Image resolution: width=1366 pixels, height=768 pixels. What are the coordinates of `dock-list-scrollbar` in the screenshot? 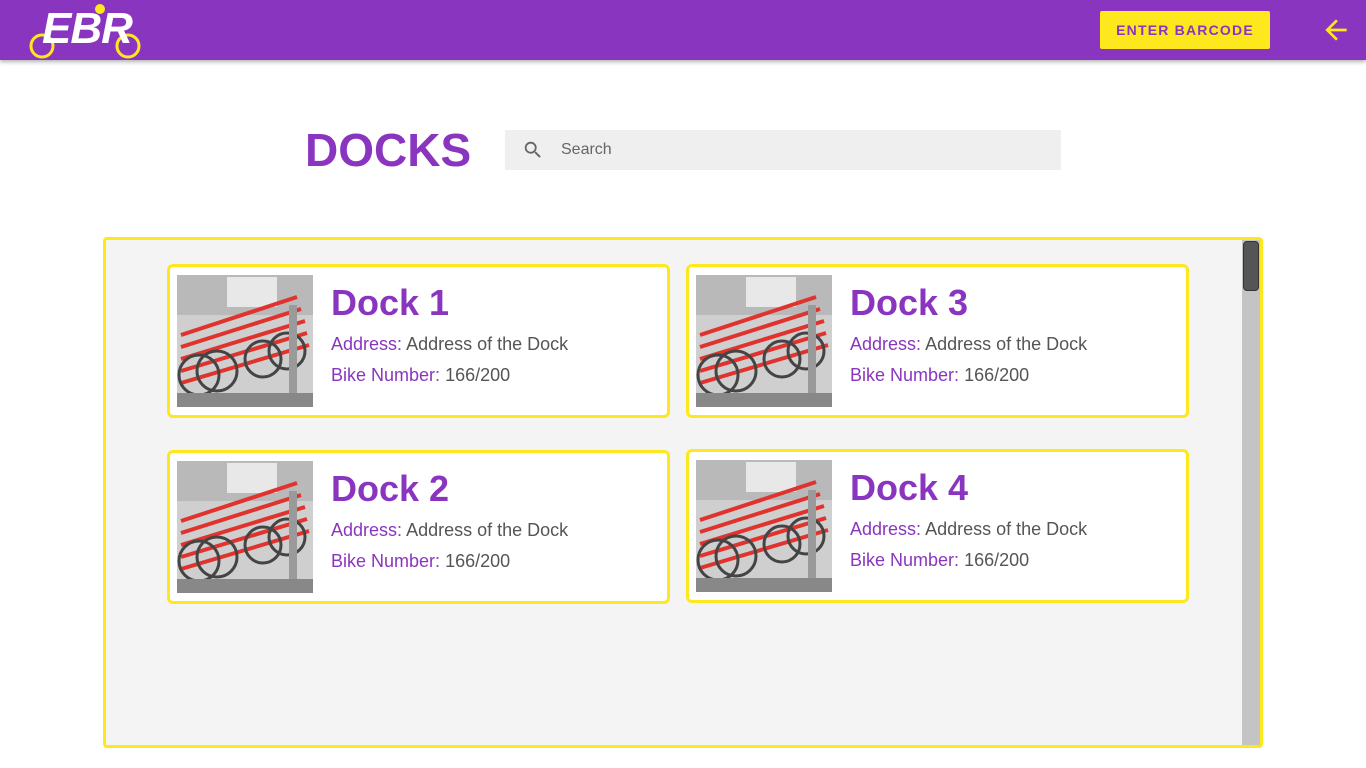 It's located at (1251, 492).